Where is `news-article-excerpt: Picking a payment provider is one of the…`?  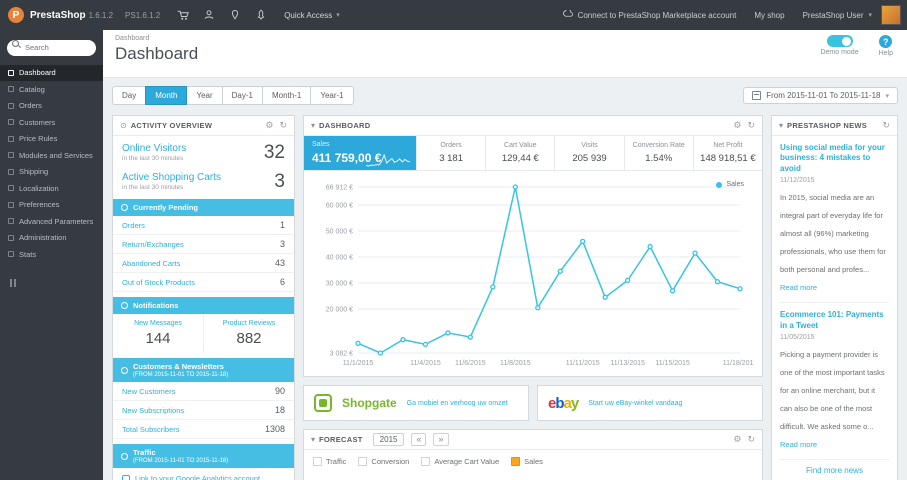 news-article-excerpt: Picking a payment provider is one of the… is located at coordinates (832, 390).